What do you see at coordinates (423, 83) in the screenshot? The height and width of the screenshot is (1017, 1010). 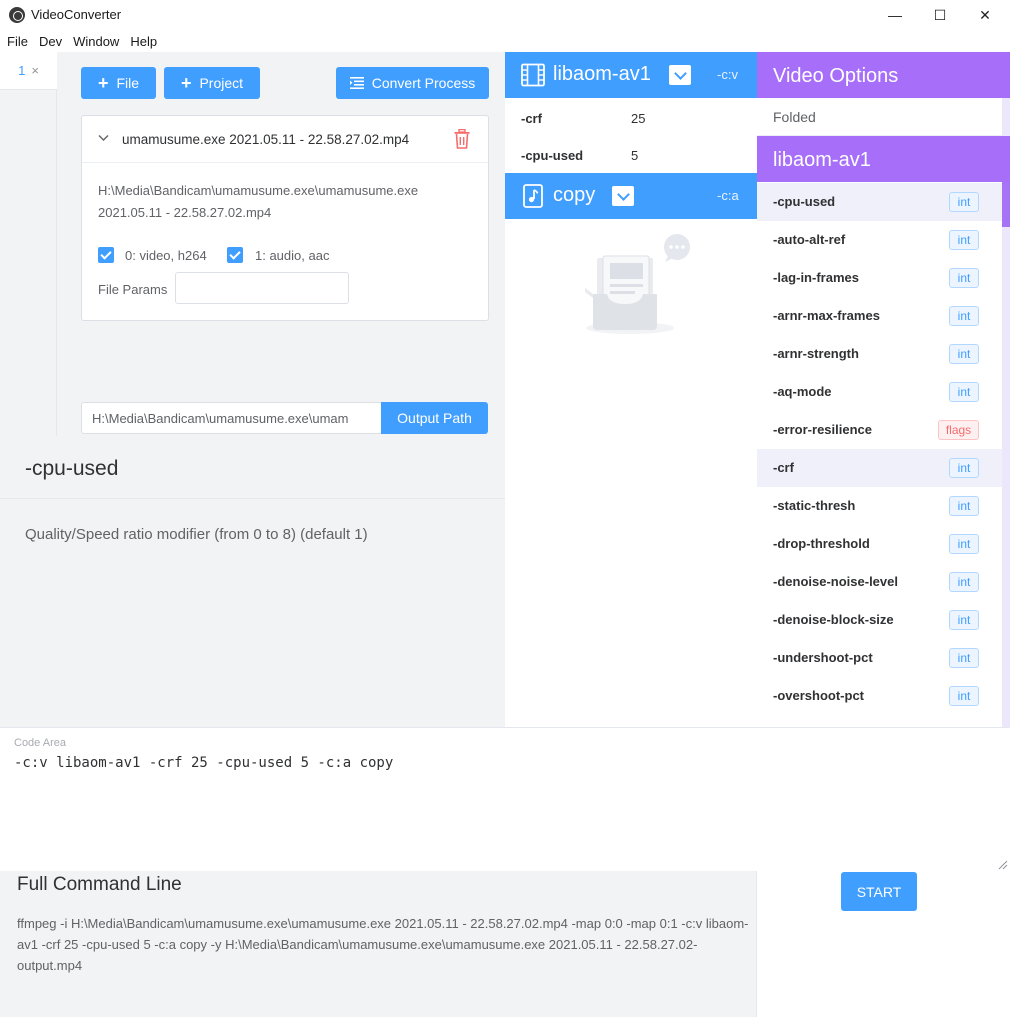 I see `convert-process-label: Convert Process` at bounding box center [423, 83].